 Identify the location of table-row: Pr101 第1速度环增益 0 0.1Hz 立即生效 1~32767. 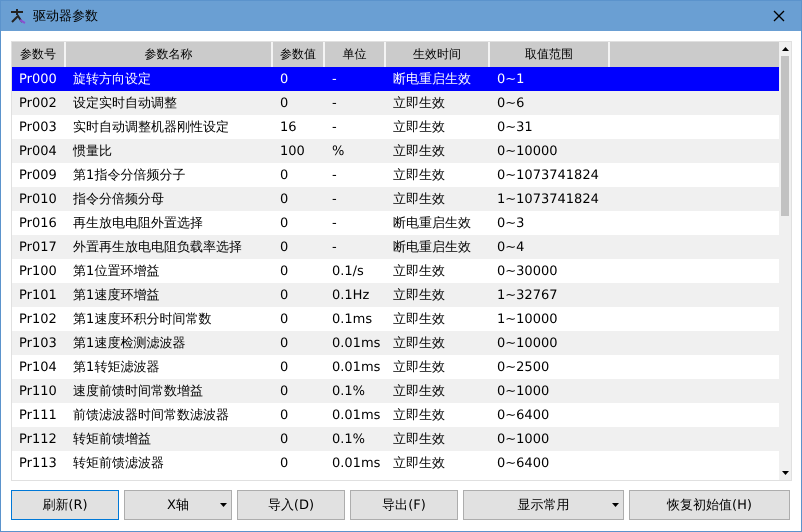
(395, 295).